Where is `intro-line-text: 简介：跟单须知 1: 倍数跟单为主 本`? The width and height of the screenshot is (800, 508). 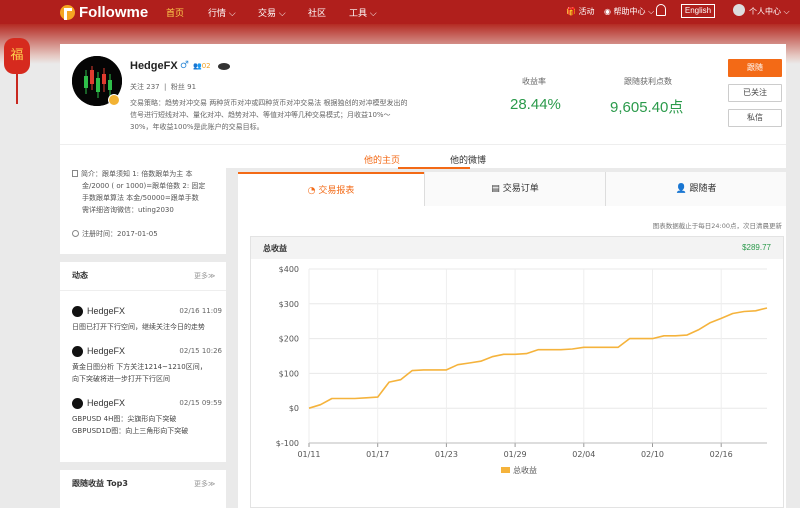 intro-line-text: 简介：跟单须知 1: 倍数跟单为主 本 is located at coordinates (137, 174).